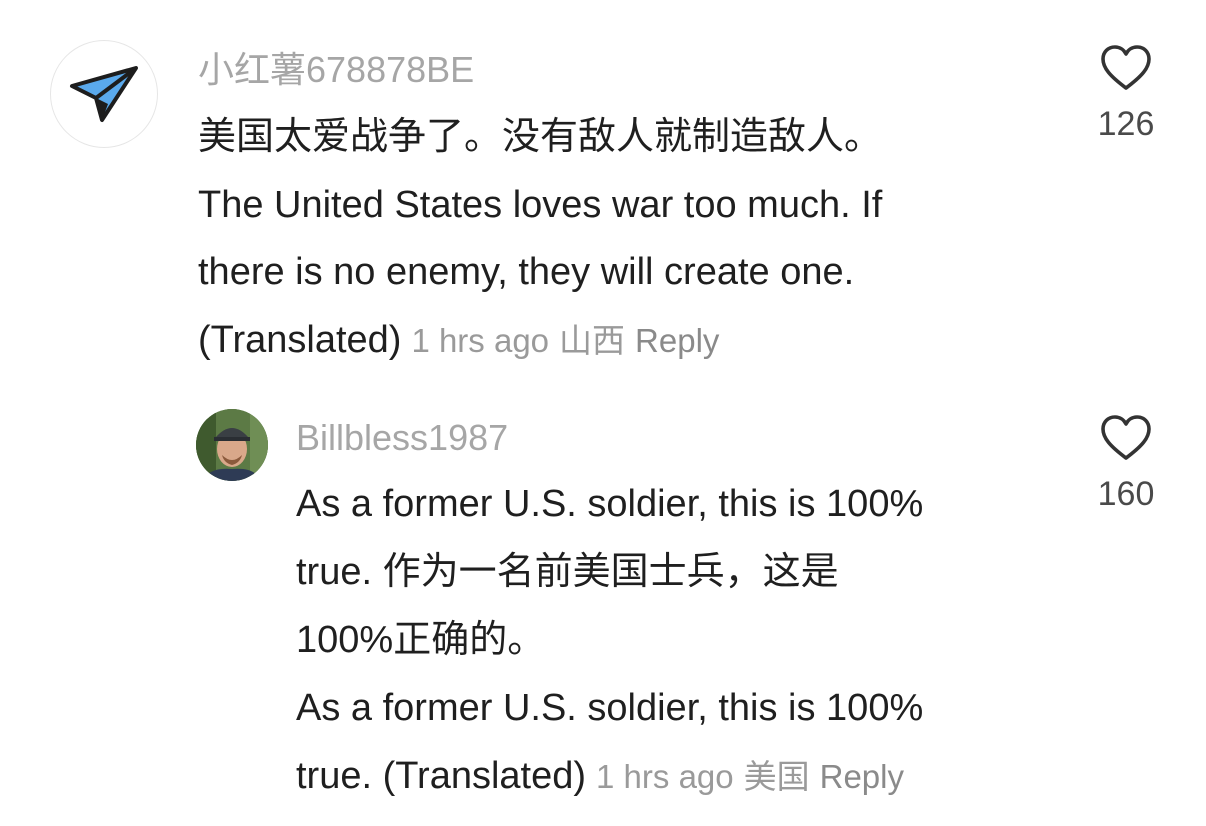 The width and height of the screenshot is (1206, 826). I want to click on comment-text-line: true. (Translated) 1 hrs ago 美国 Reply, so click(676, 776).